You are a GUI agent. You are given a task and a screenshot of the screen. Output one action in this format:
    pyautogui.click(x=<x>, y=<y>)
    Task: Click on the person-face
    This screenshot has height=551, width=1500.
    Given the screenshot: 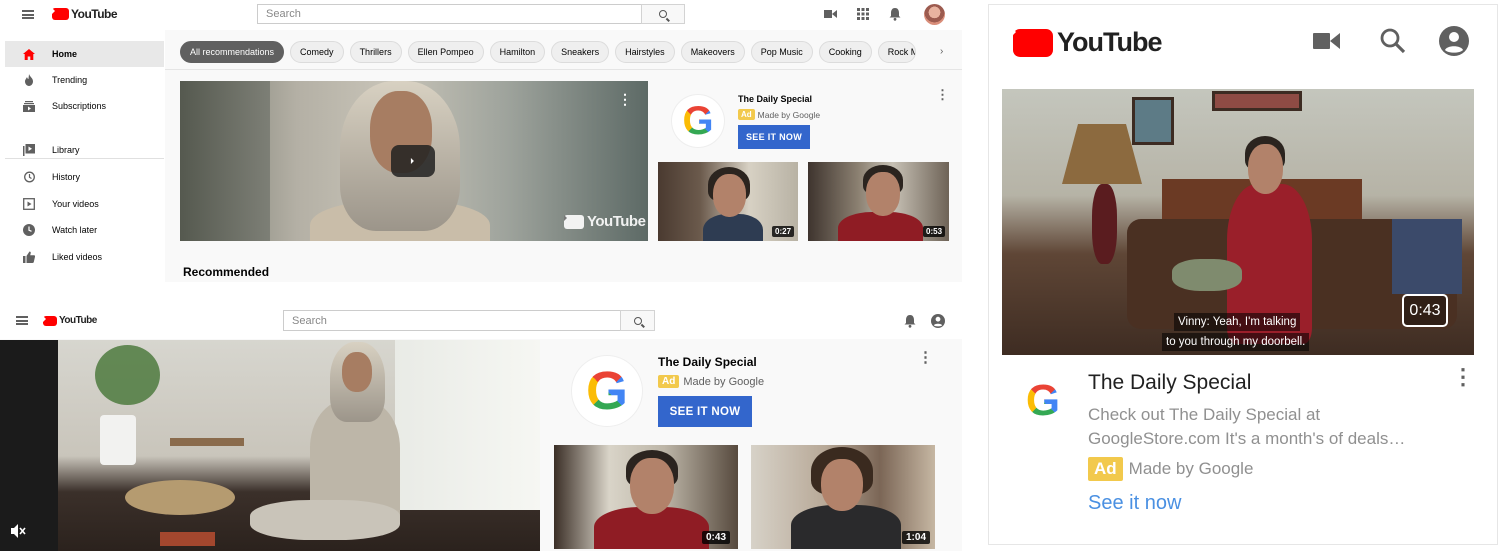 What is the action you would take?
    pyautogui.click(x=842, y=485)
    